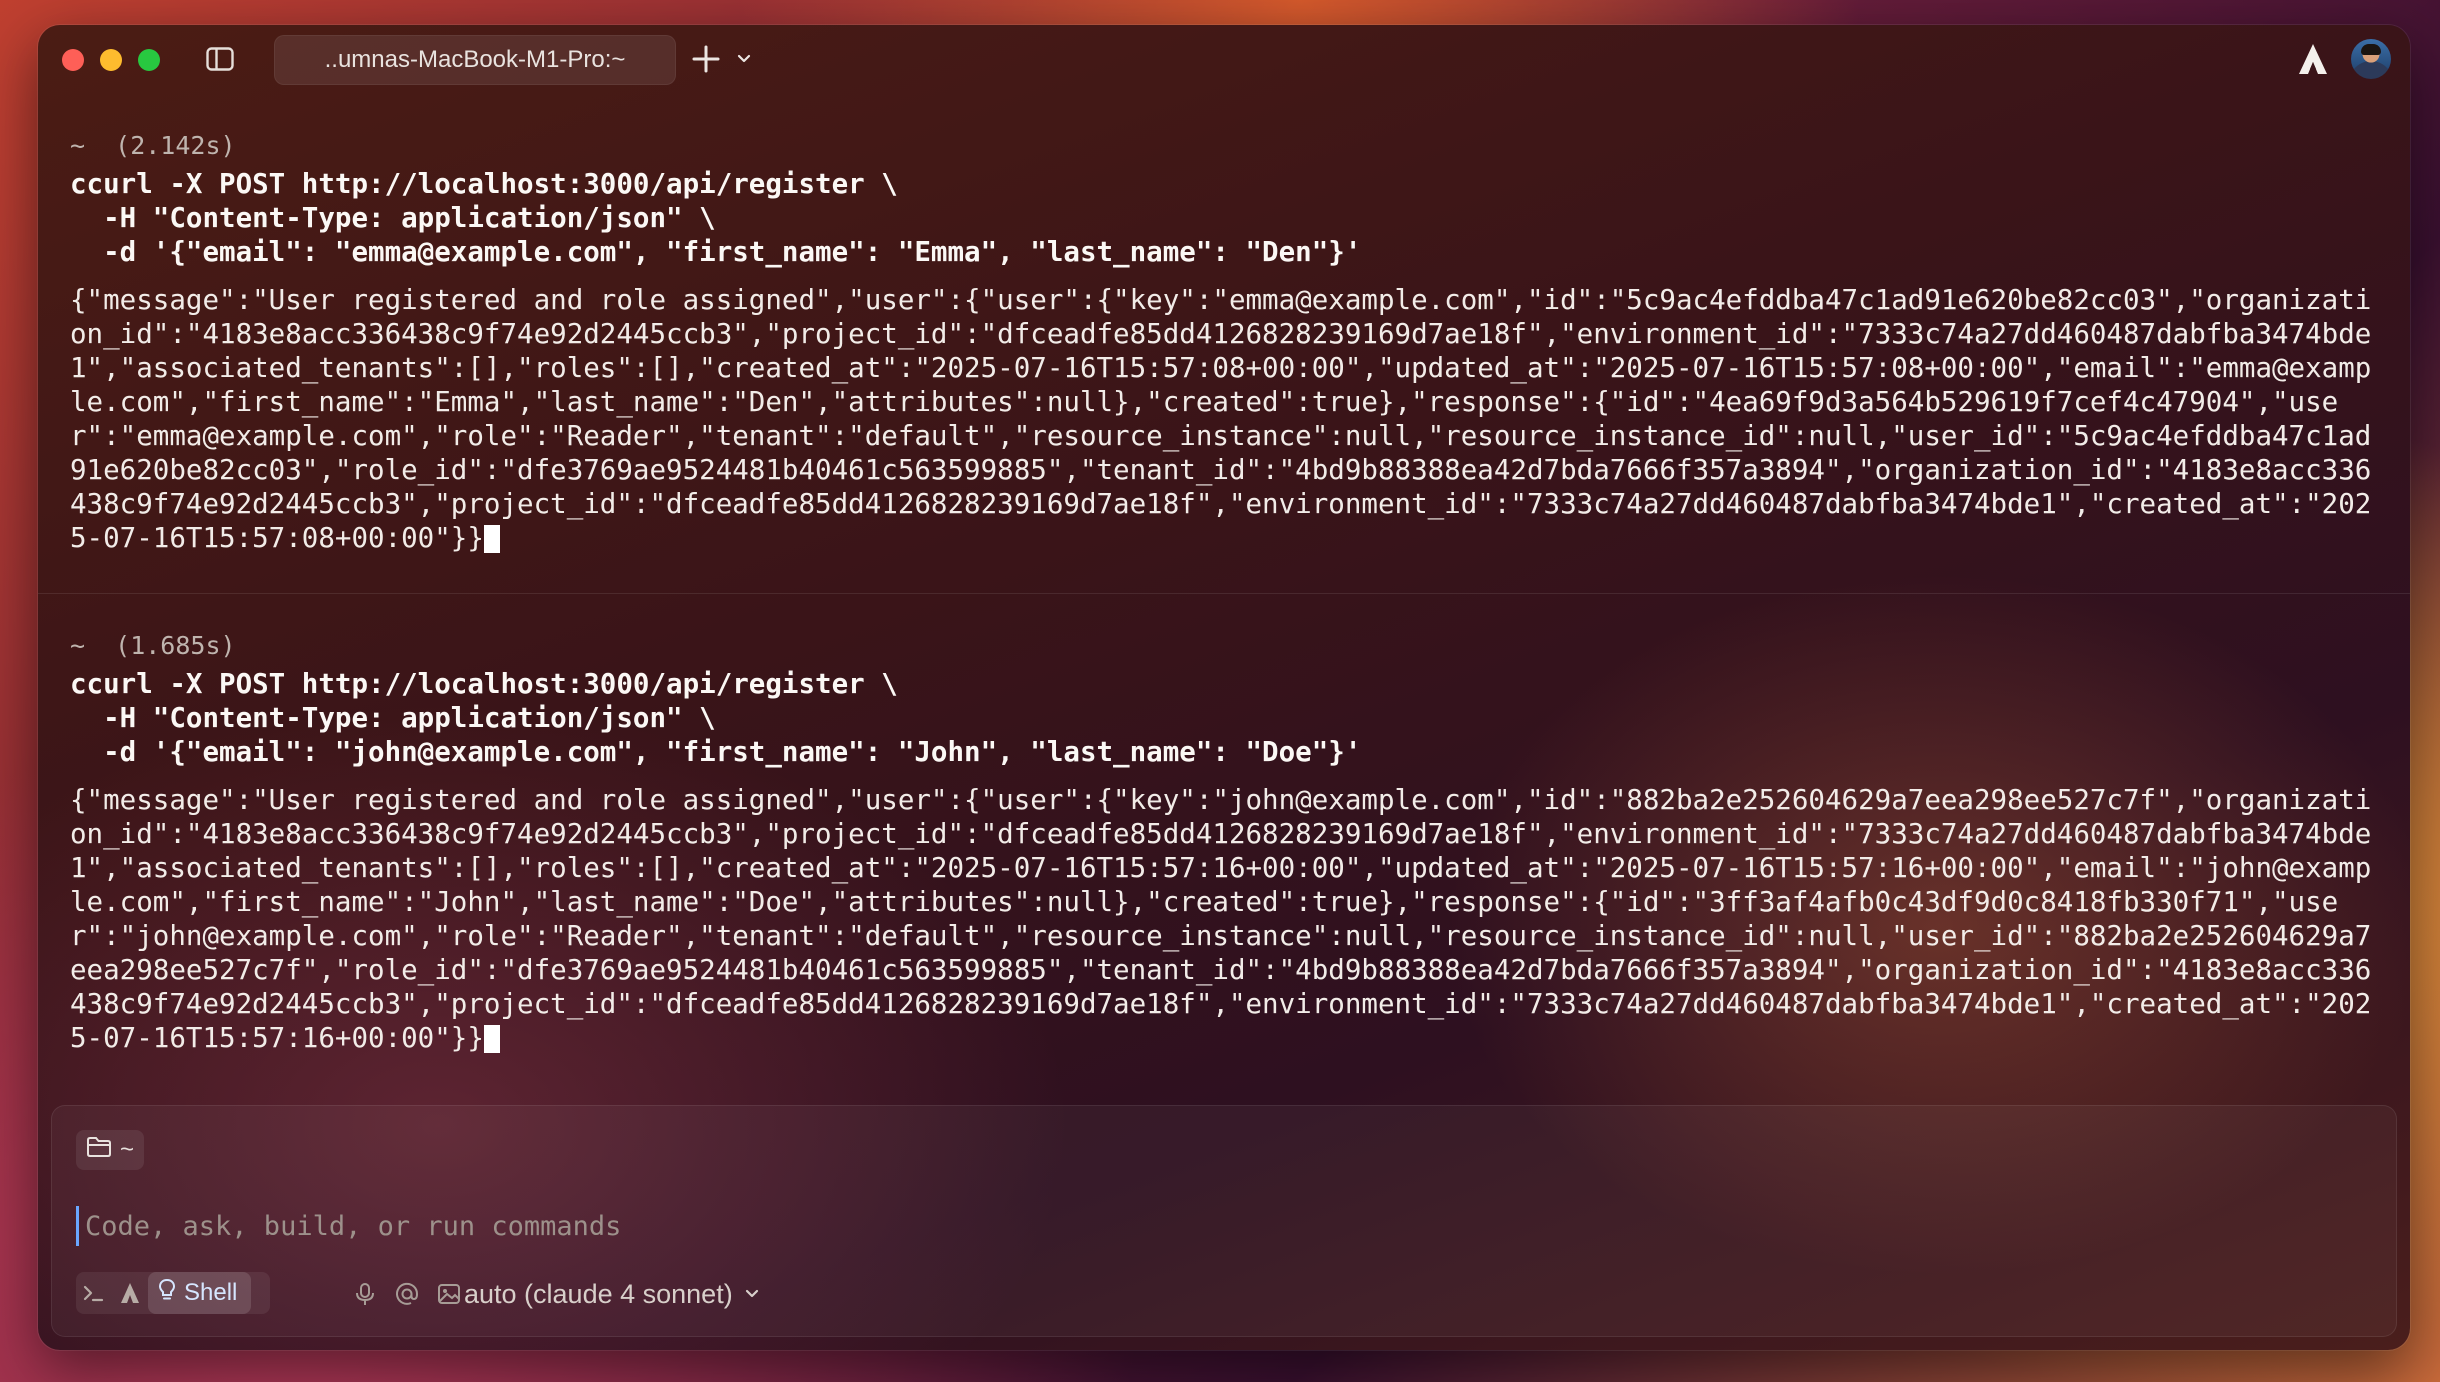 The height and width of the screenshot is (1382, 2440). Describe the element at coordinates (211, 1292) in the screenshot. I see `mode-label: Shell` at that location.